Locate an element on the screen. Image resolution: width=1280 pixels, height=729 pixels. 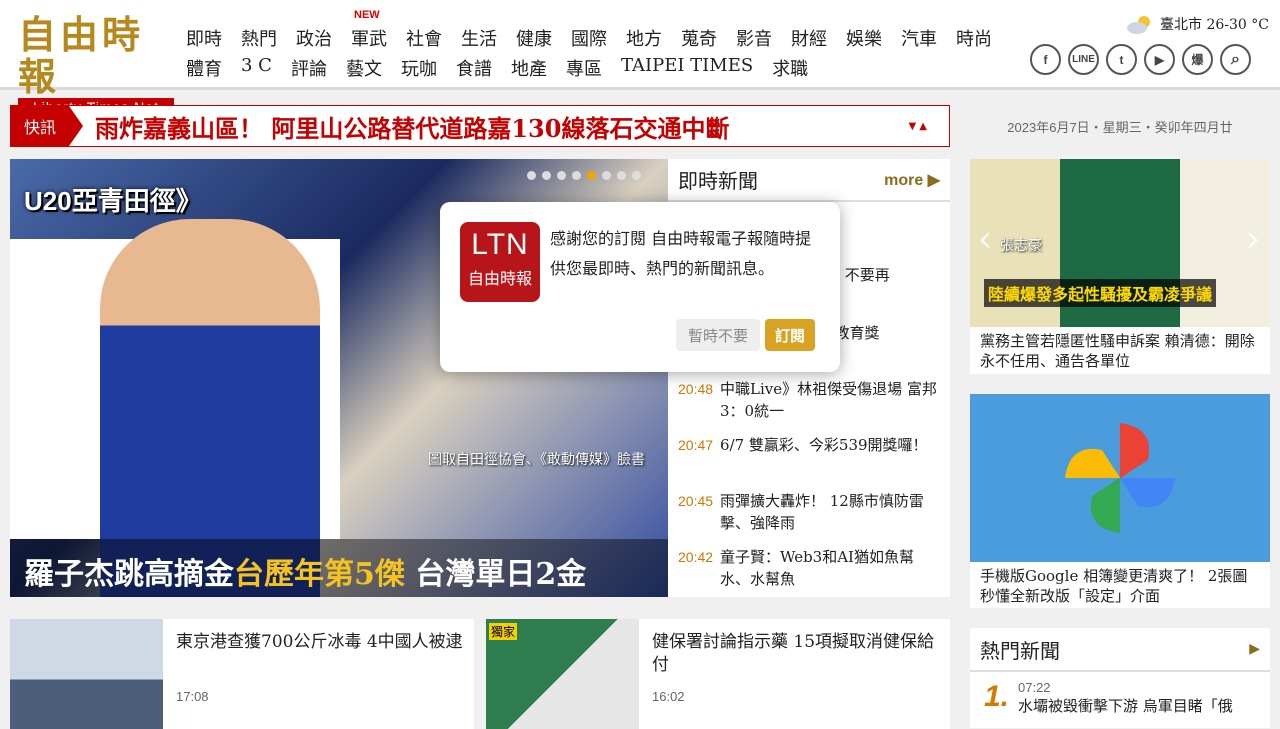
side-feature-1-image: ‹ › 張志豪 陸續爆發多起性騷擾及霸凌爭議 is located at coordinates (1120, 243).